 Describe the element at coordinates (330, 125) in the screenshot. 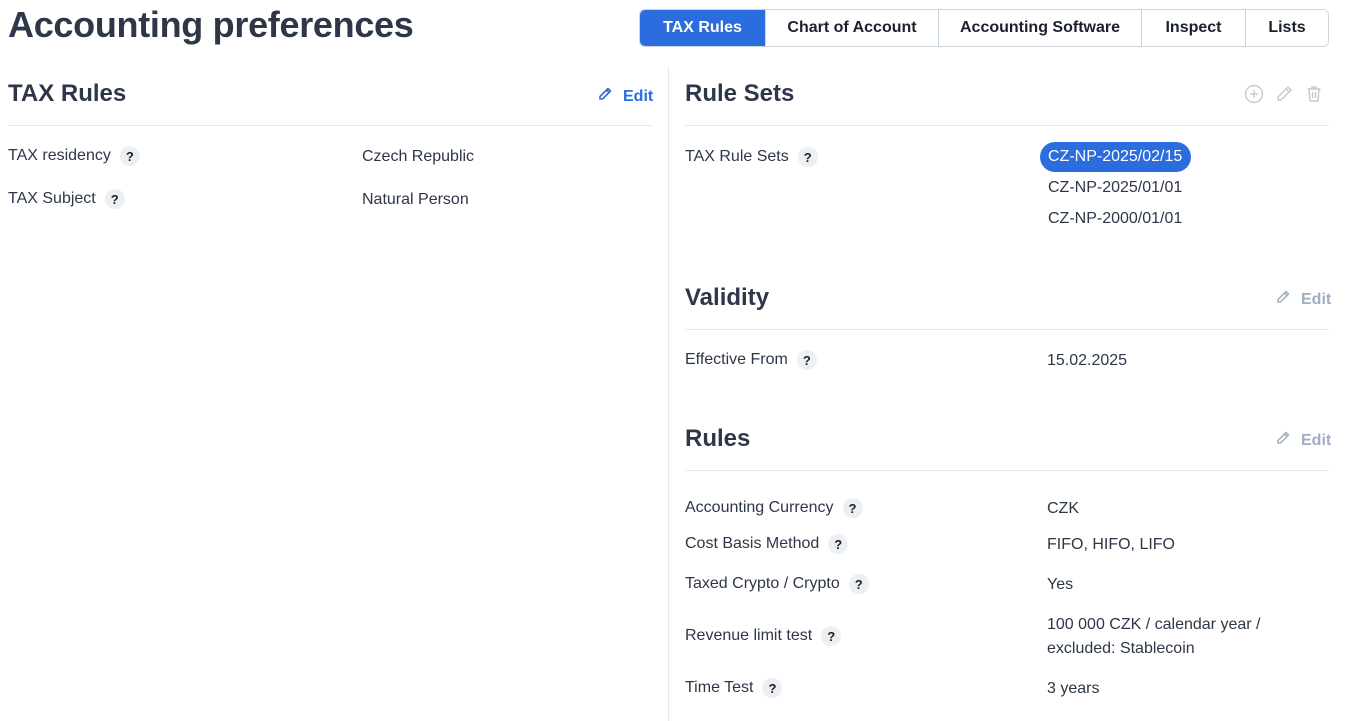

I see `tax-rules-divider` at that location.